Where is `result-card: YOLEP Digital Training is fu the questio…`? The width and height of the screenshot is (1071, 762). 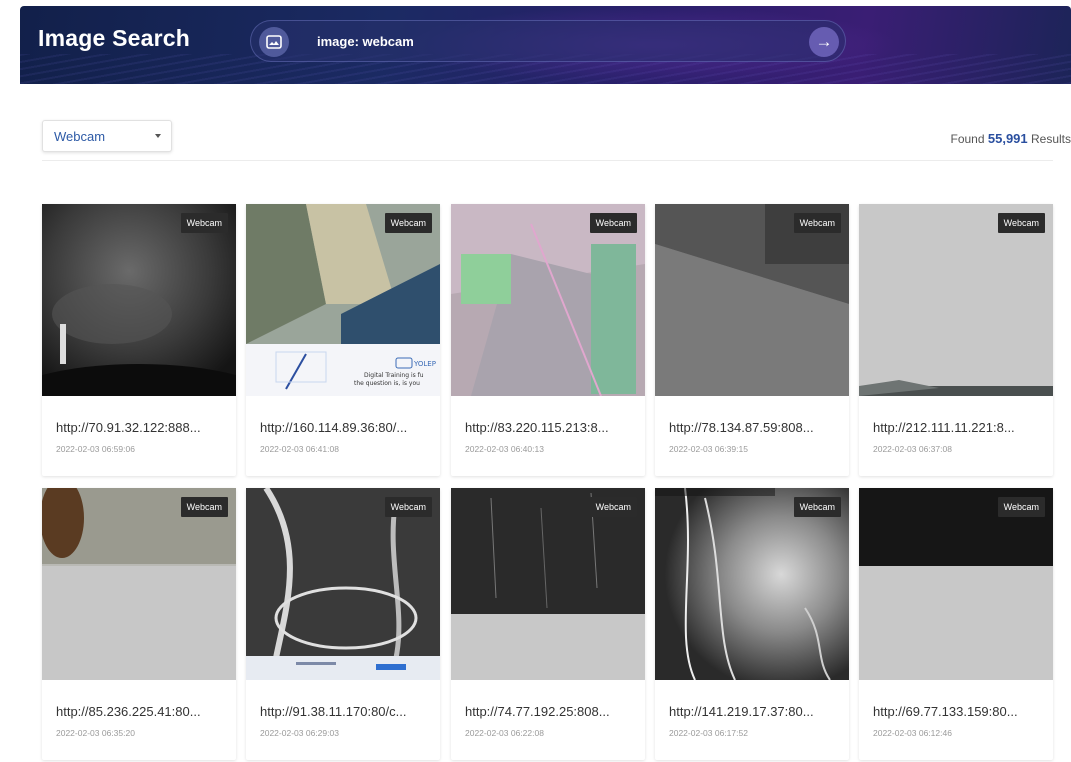
result-card: YOLEP Digital Training is fu the questio… is located at coordinates (343, 340).